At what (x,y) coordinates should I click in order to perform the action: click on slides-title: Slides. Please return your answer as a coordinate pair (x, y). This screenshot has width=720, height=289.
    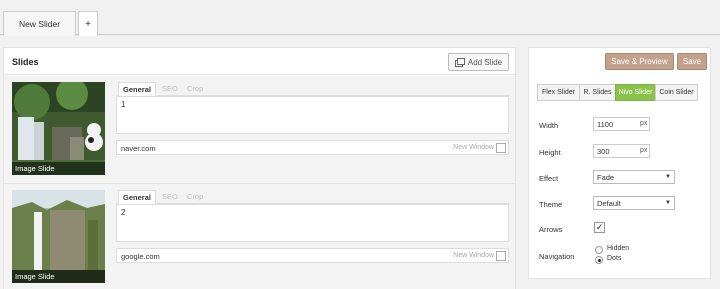
    Looking at the image, I should click on (25, 62).